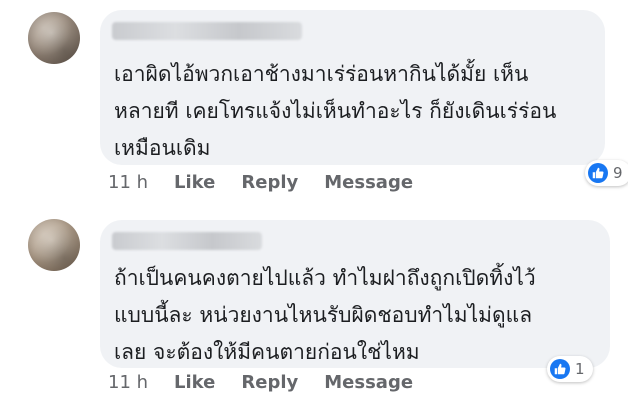 This screenshot has height=415, width=628. I want to click on reaction-summary: 9, so click(606, 173).